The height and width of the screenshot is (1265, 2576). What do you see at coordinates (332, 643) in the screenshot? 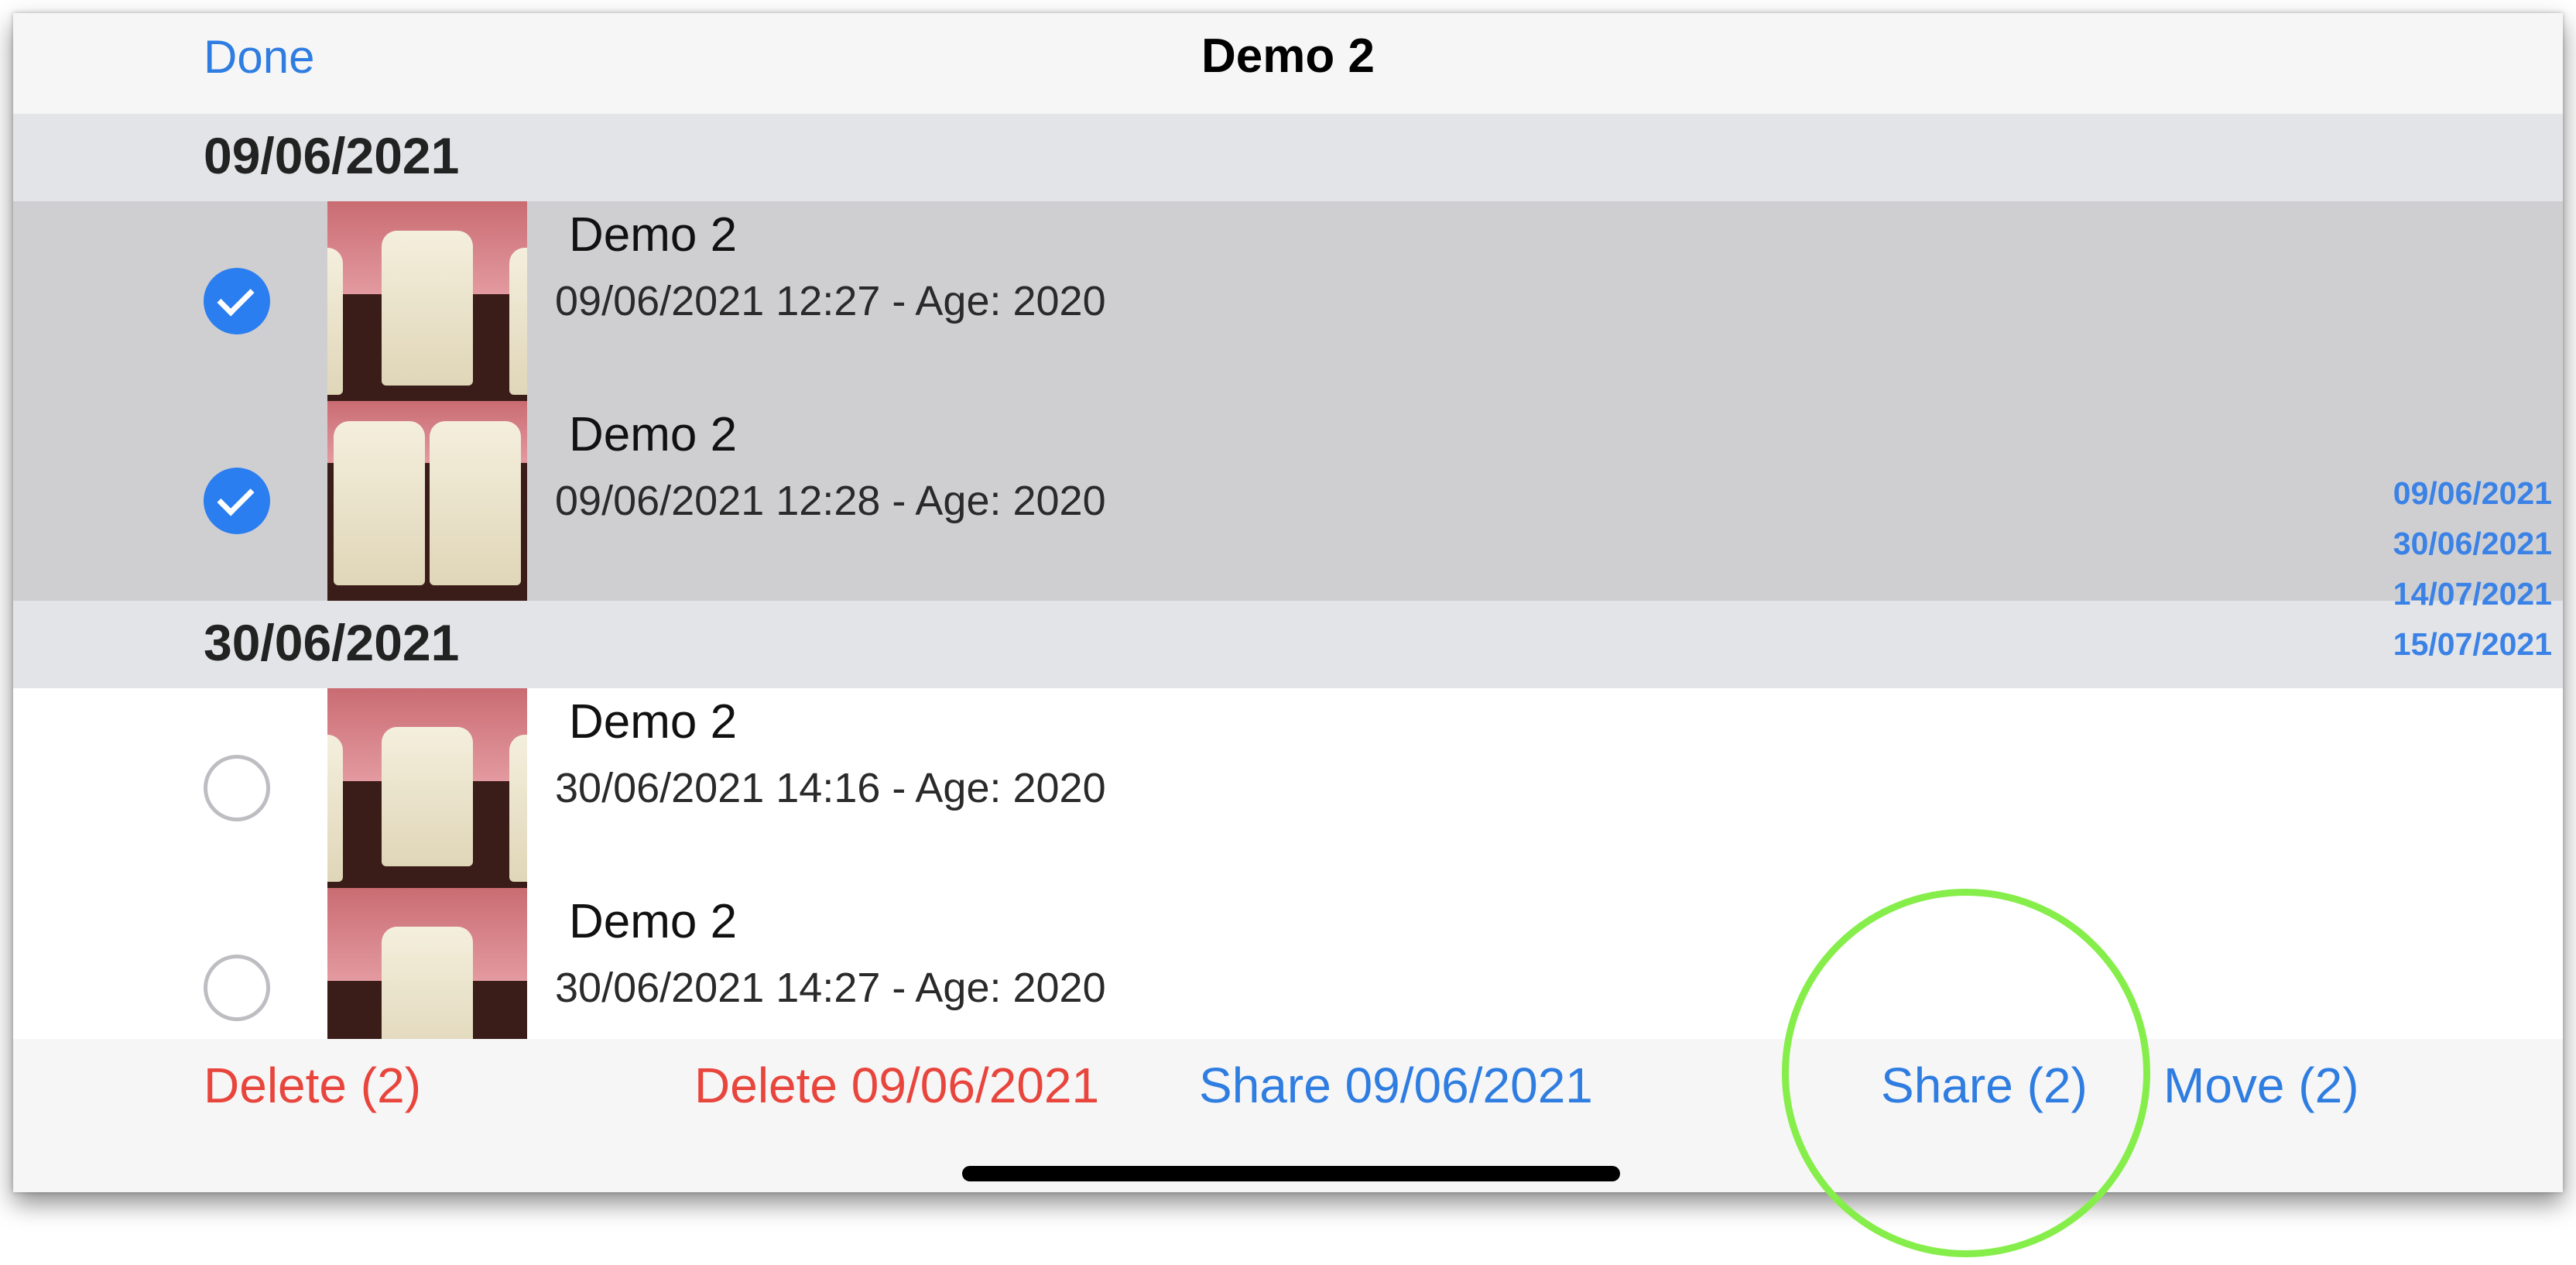
I see `section-date: 30/06/2021` at bounding box center [332, 643].